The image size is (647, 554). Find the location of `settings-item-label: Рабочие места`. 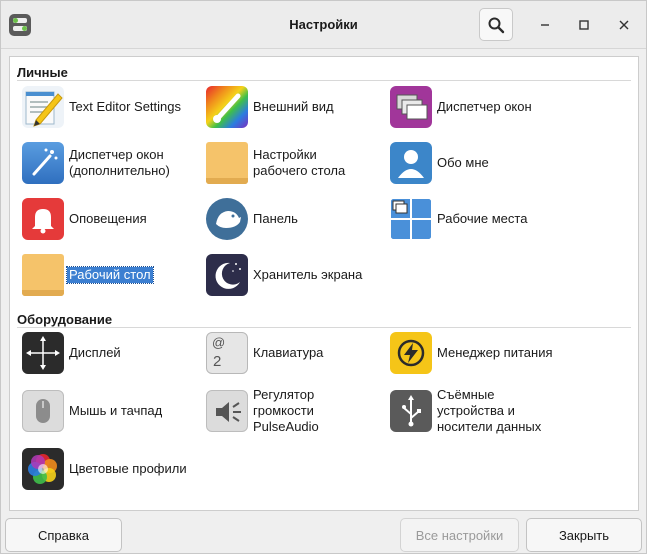

settings-item-label: Рабочие места is located at coordinates (482, 218).